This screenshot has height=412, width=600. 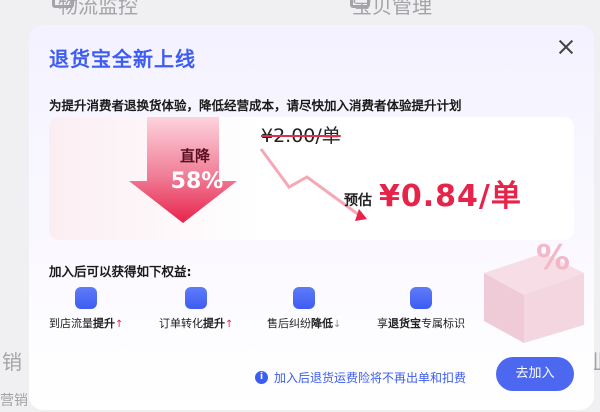 I want to click on bottom-note-text: 加入后退货运费险将不再出单和扣费, so click(x=370, y=378).